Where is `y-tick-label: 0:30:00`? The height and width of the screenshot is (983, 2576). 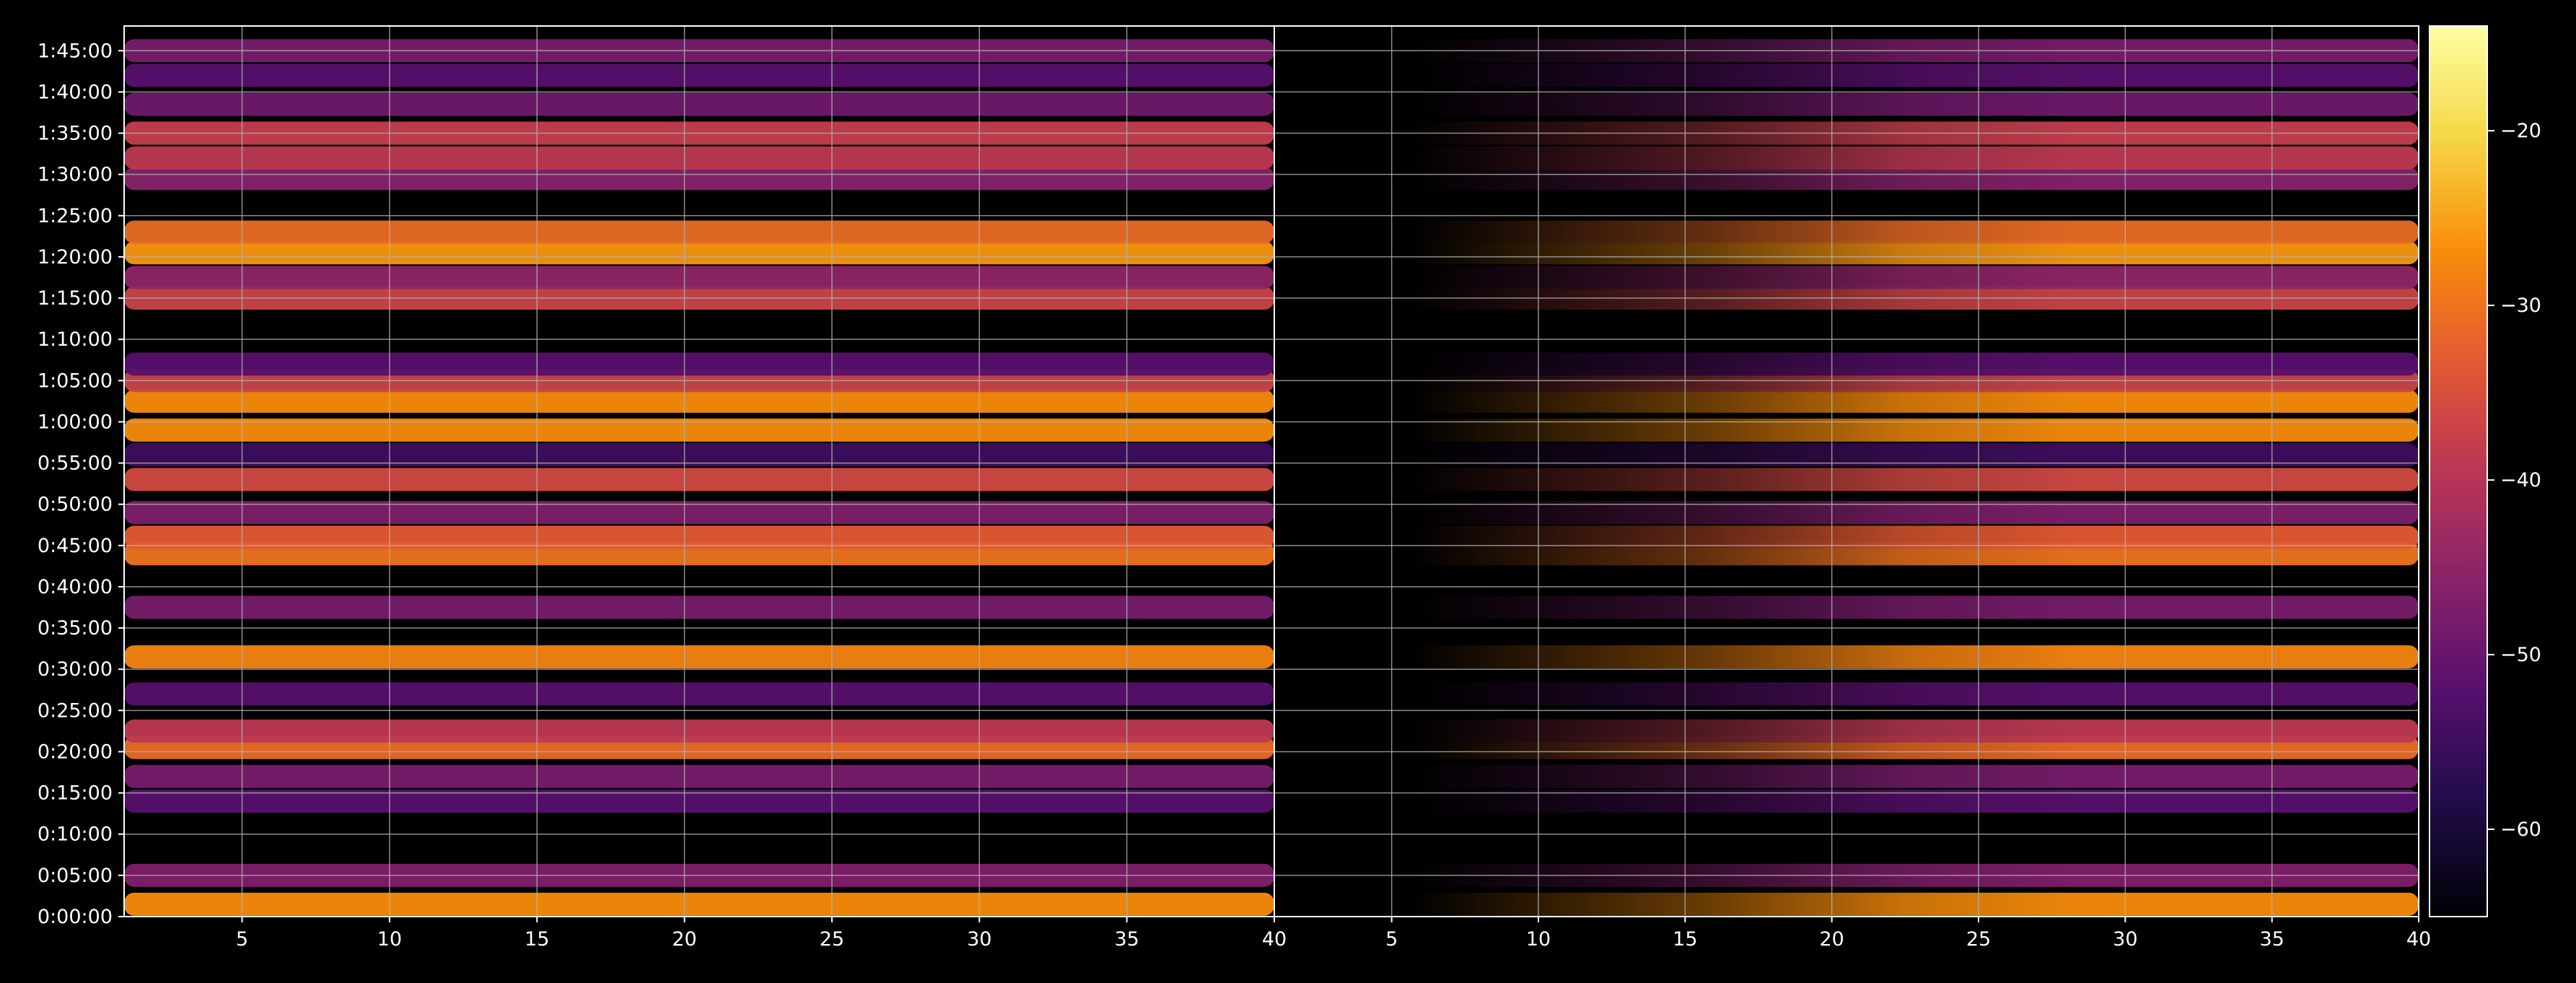 y-tick-label: 0:30:00 is located at coordinates (75, 669).